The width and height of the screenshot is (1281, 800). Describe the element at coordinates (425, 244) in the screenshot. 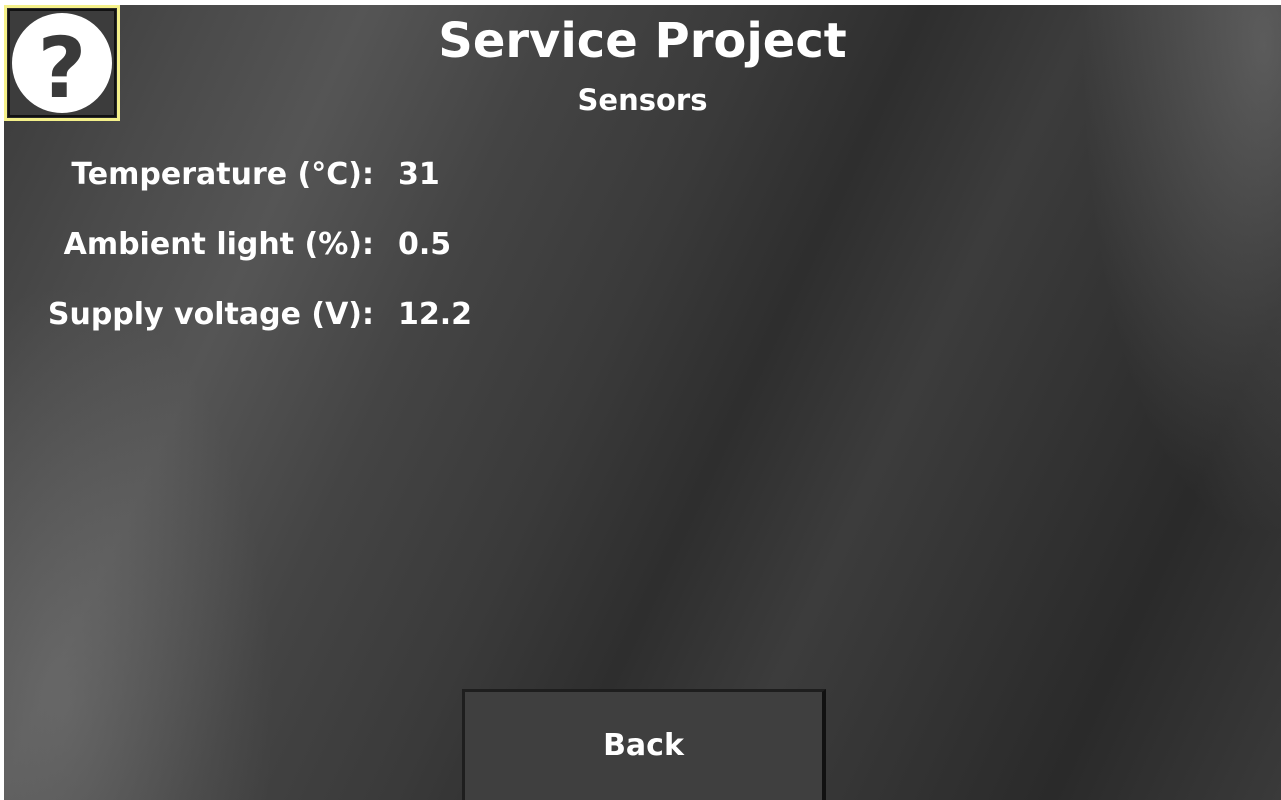

I see `sensor-value: 0.5` at that location.